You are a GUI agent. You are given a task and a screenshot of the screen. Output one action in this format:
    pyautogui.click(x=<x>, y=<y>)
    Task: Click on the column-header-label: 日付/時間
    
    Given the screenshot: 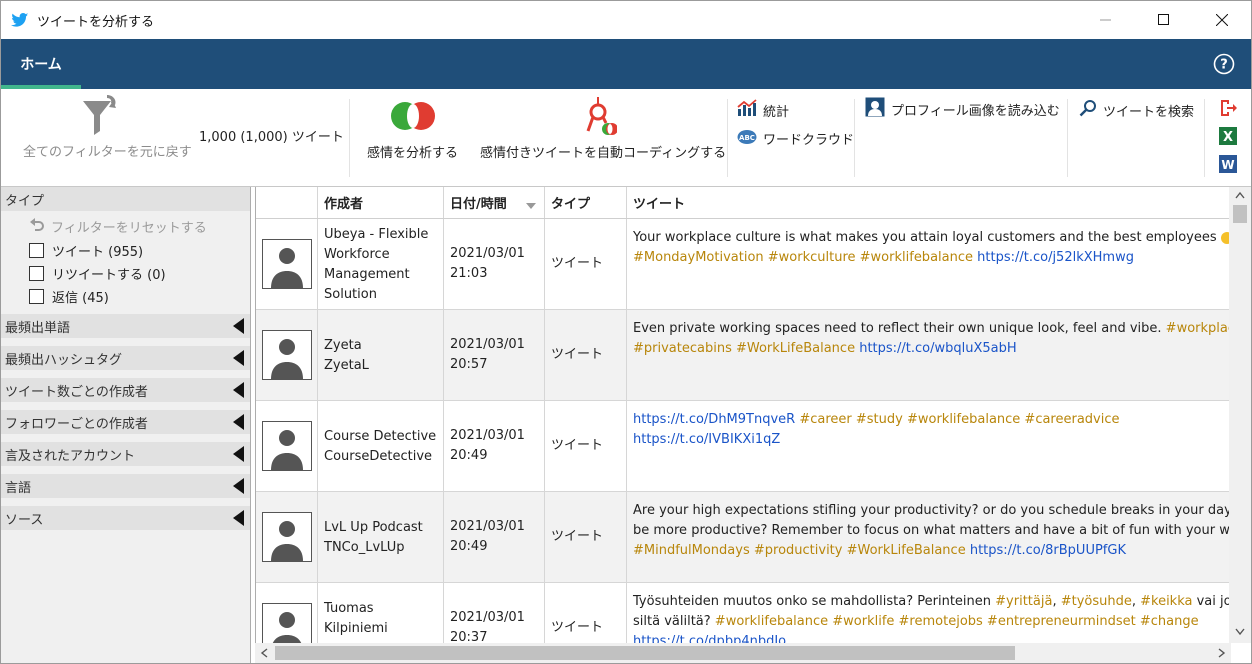 What is the action you would take?
    pyautogui.click(x=478, y=204)
    